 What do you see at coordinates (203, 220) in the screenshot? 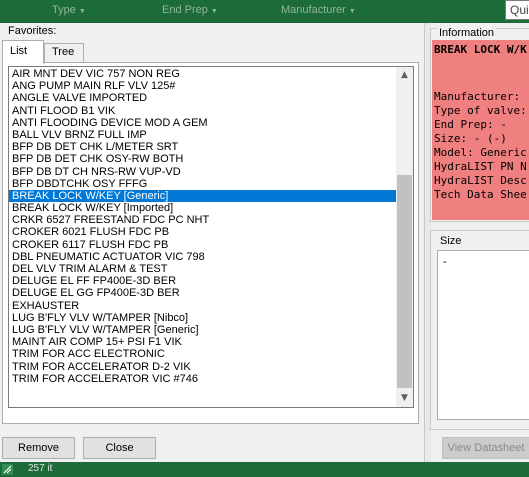
I see `list-item: CRKR 6527 FREESTAND FDC PC NHT` at bounding box center [203, 220].